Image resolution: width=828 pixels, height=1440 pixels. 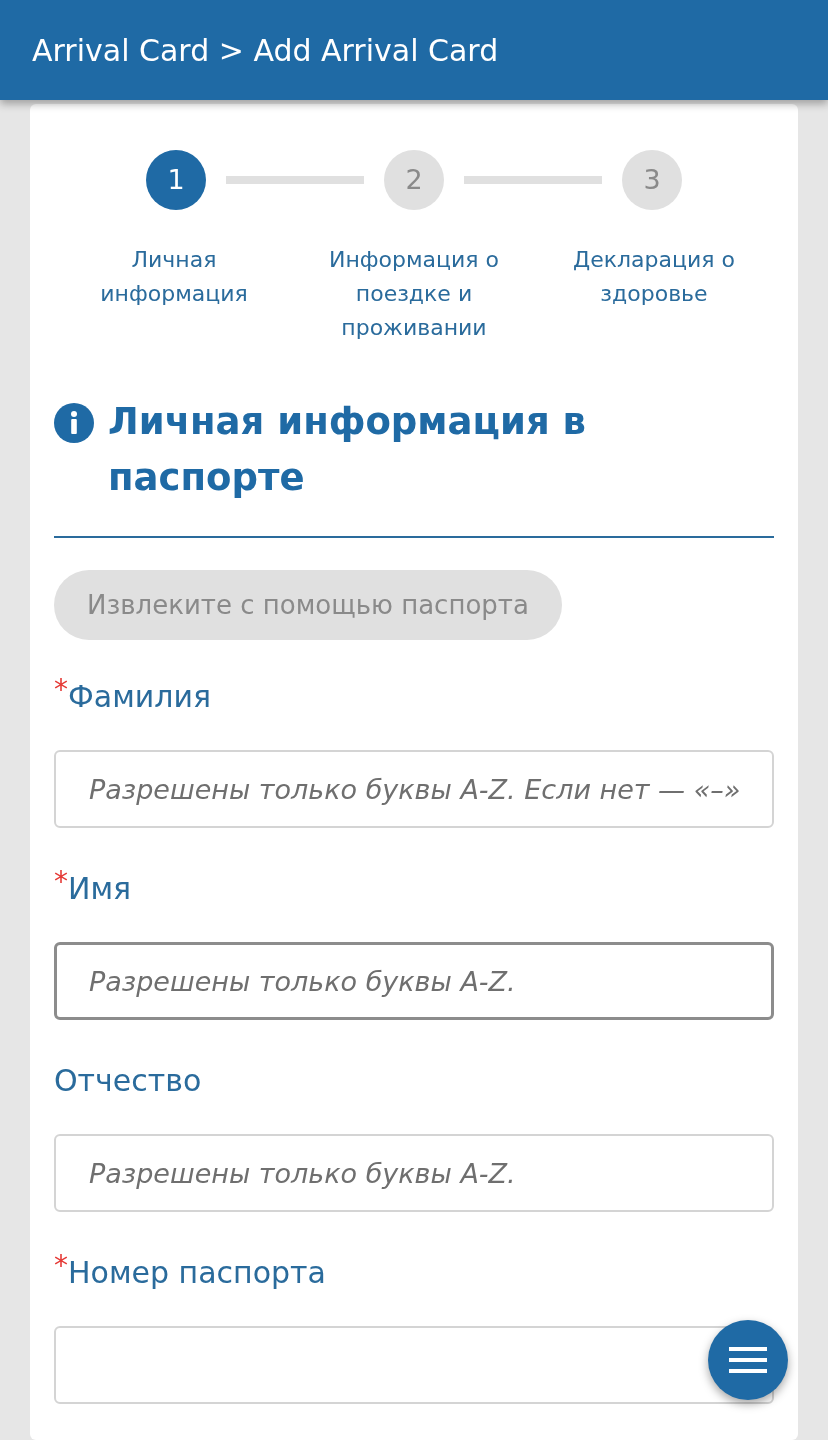 I want to click on step-label: Личная информация, so click(x=174, y=277).